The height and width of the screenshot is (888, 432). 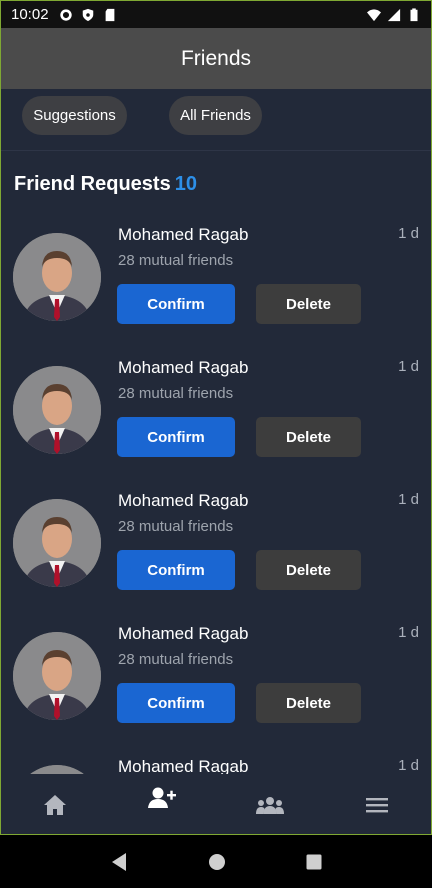 I want to click on nav-groups, so click(x=270, y=804).